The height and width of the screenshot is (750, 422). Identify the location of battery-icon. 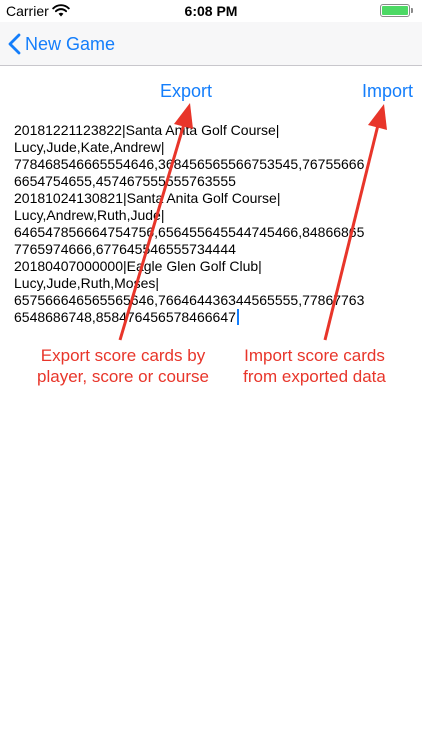
(395, 10).